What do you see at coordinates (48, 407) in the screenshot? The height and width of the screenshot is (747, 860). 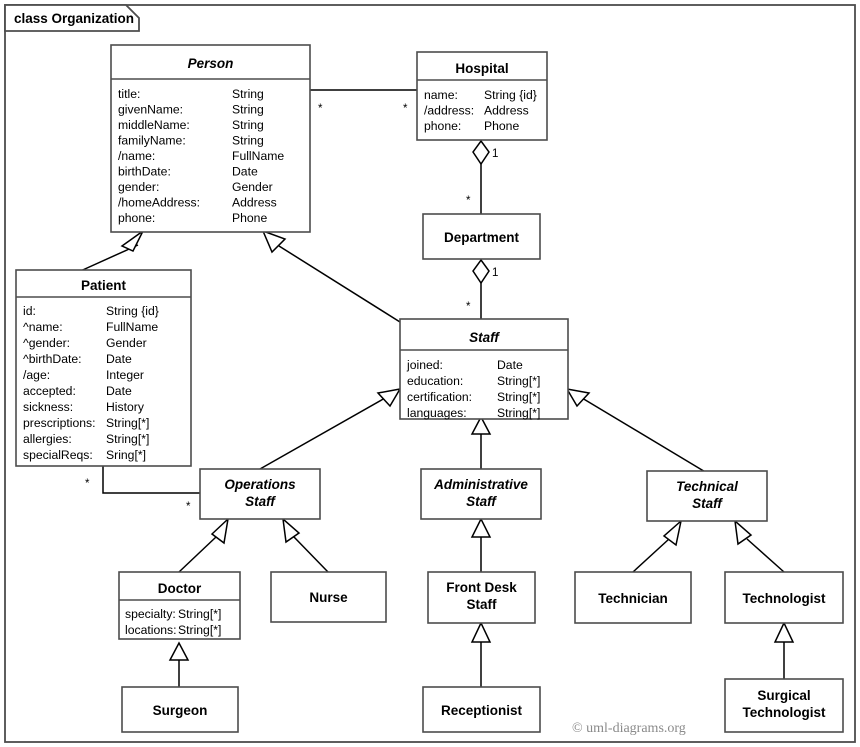 I see `attr-name: sickness:` at bounding box center [48, 407].